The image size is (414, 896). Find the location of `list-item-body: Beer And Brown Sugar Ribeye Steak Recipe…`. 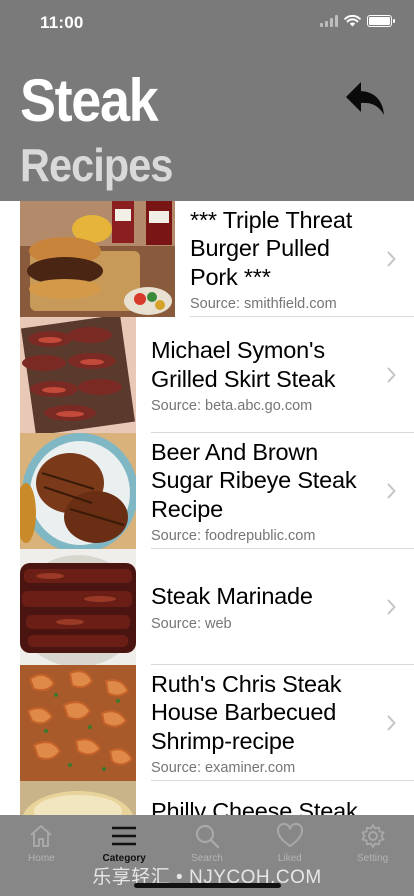

list-item-body: Beer And Brown Sugar Ribeye Steak Recipe… is located at coordinates (275, 491).